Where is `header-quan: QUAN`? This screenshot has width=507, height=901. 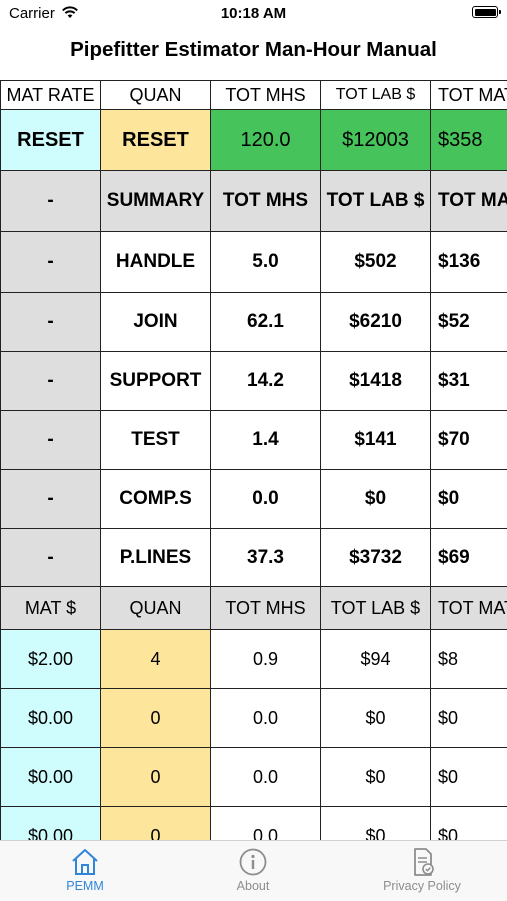
header-quan: QUAN is located at coordinates (156, 95).